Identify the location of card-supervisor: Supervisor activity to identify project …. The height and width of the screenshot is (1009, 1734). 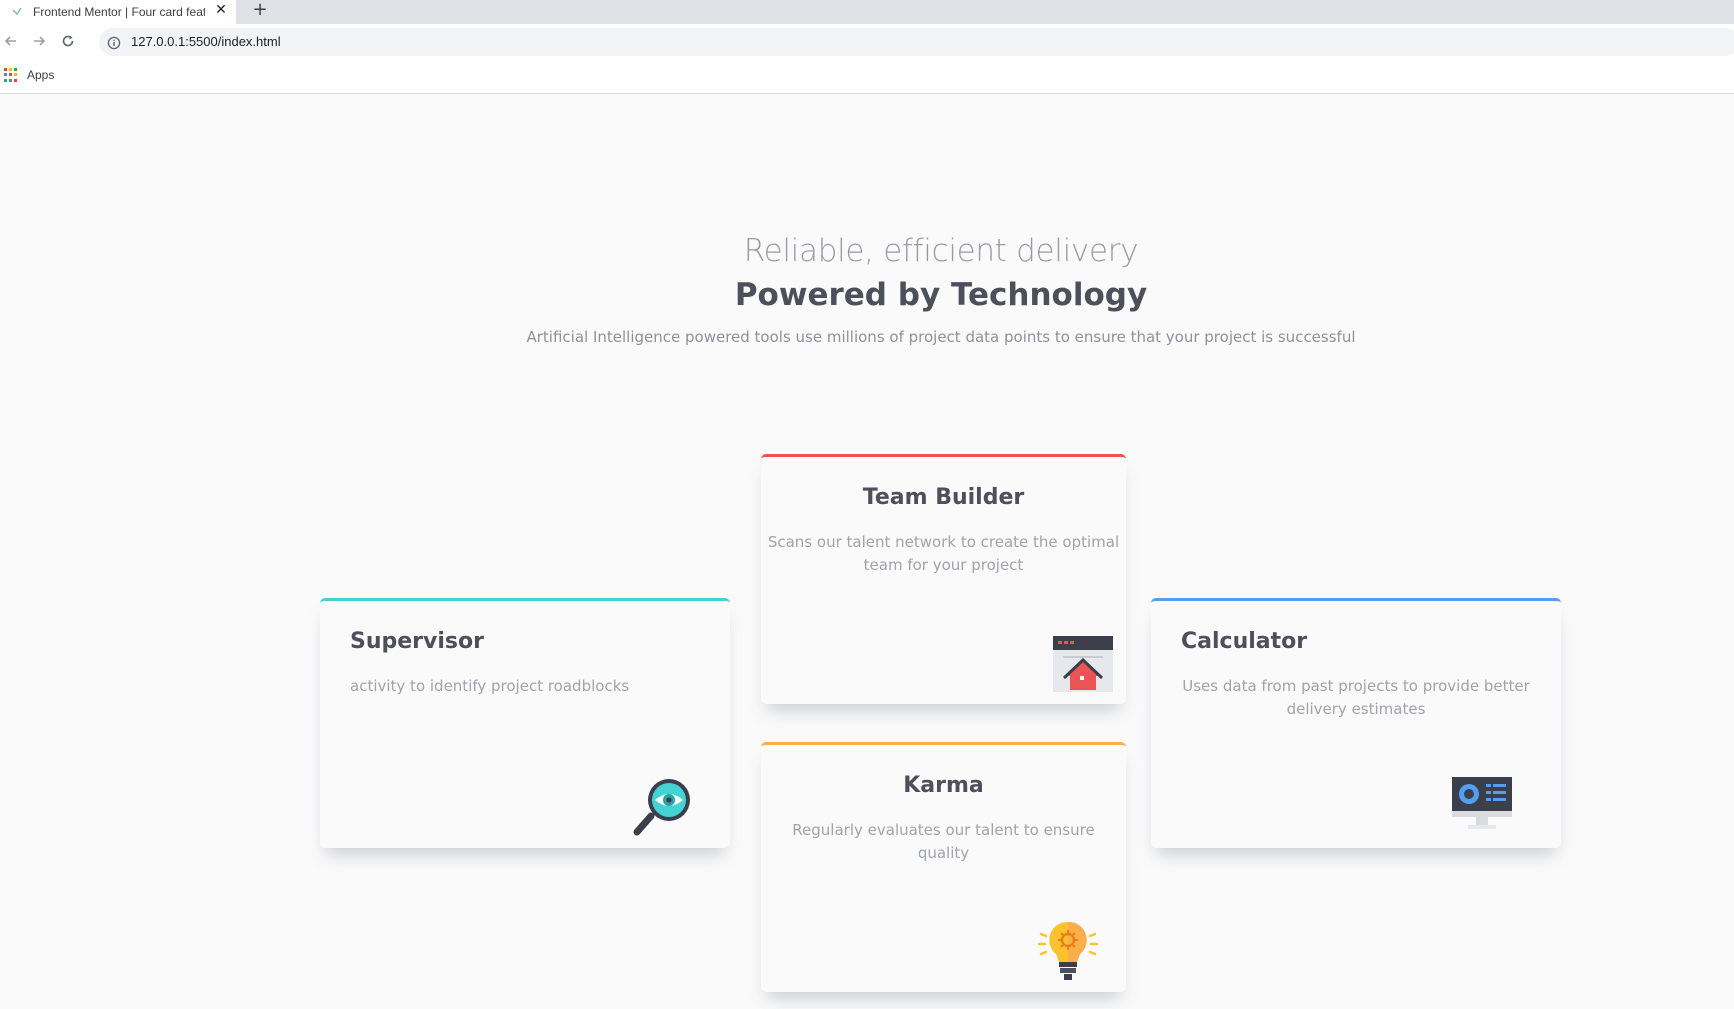
(525, 723).